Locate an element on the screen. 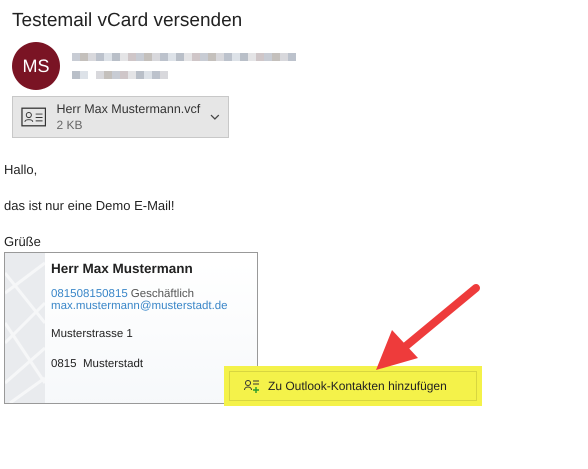 This screenshot has height=469, width=588. contact-name: Herr Max Mustermann is located at coordinates (122, 268).